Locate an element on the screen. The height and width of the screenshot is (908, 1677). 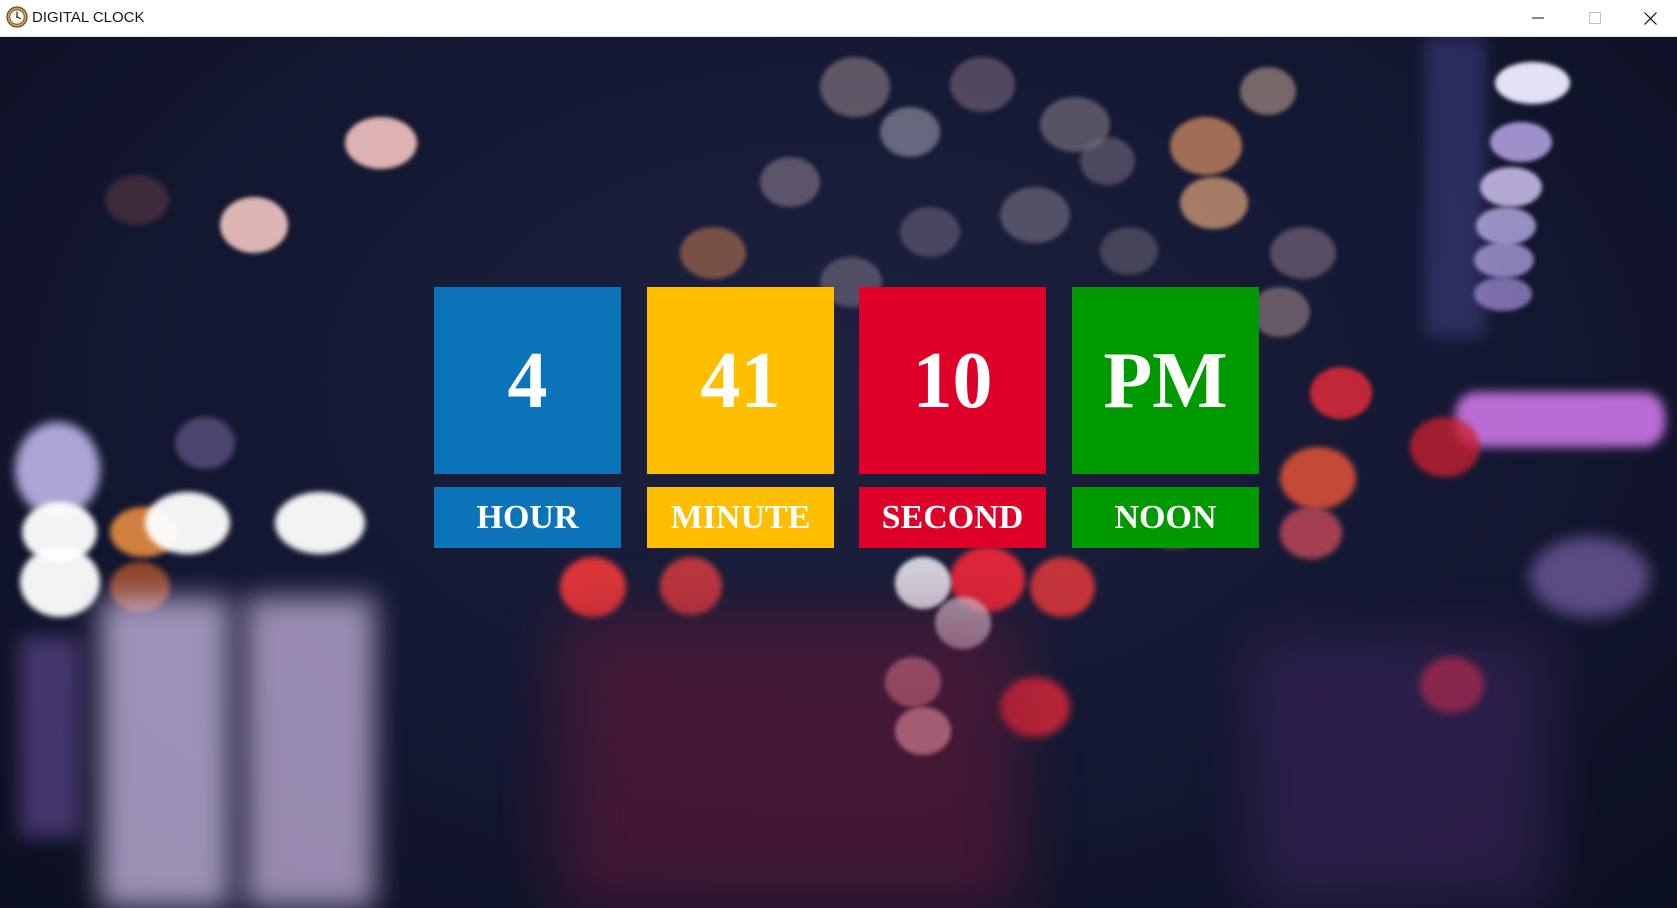
hour-label: HOUR is located at coordinates (527, 517).